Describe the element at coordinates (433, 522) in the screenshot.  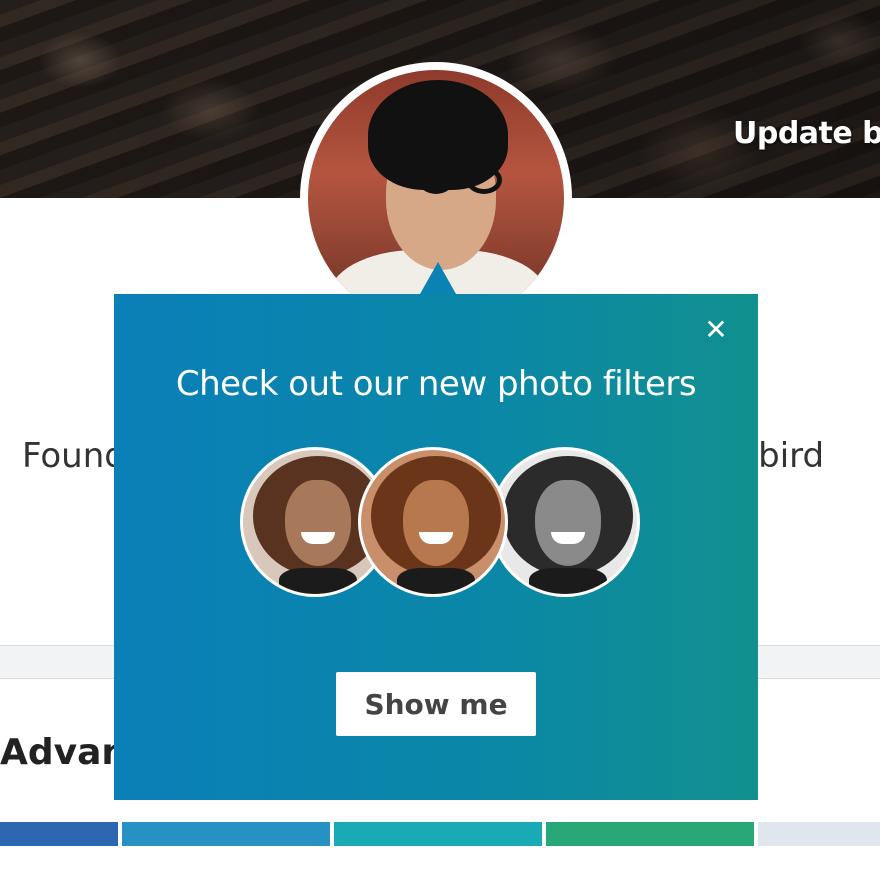
I see `filter-preview-warm` at that location.